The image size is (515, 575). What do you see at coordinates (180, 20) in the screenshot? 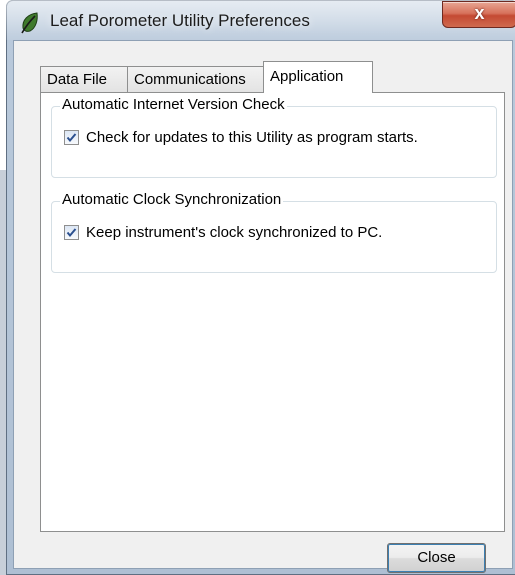
I see `window-title: Leaf Porometer Utility Preferences` at bounding box center [180, 20].